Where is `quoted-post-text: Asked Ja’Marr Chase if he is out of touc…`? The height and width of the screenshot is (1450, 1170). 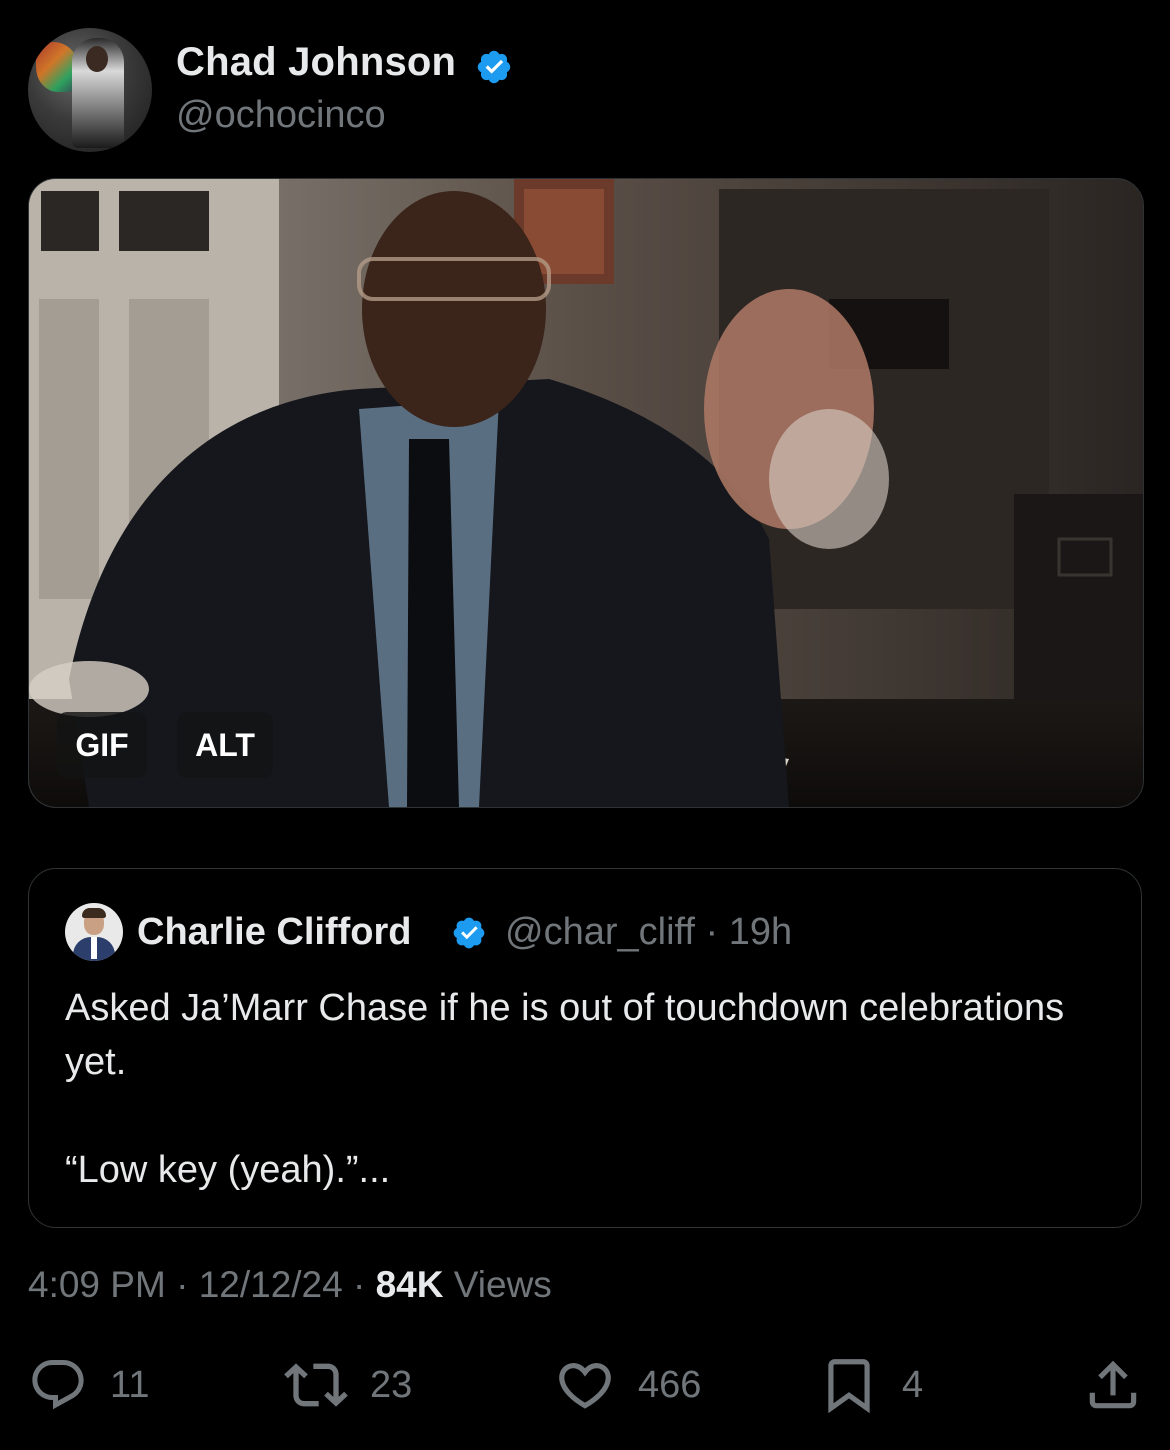
quoted-post-text: Asked Ja’Marr Chase if he is out of touc… is located at coordinates (585, 1089).